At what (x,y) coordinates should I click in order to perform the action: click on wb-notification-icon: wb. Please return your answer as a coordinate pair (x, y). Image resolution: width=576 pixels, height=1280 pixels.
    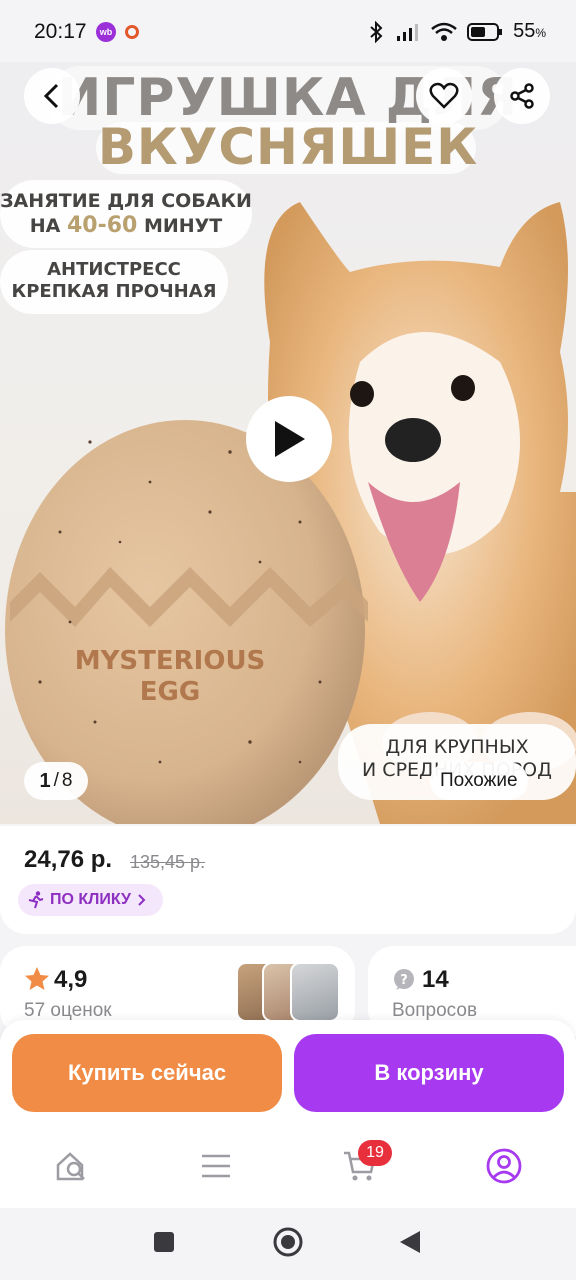
    Looking at the image, I should click on (106, 32).